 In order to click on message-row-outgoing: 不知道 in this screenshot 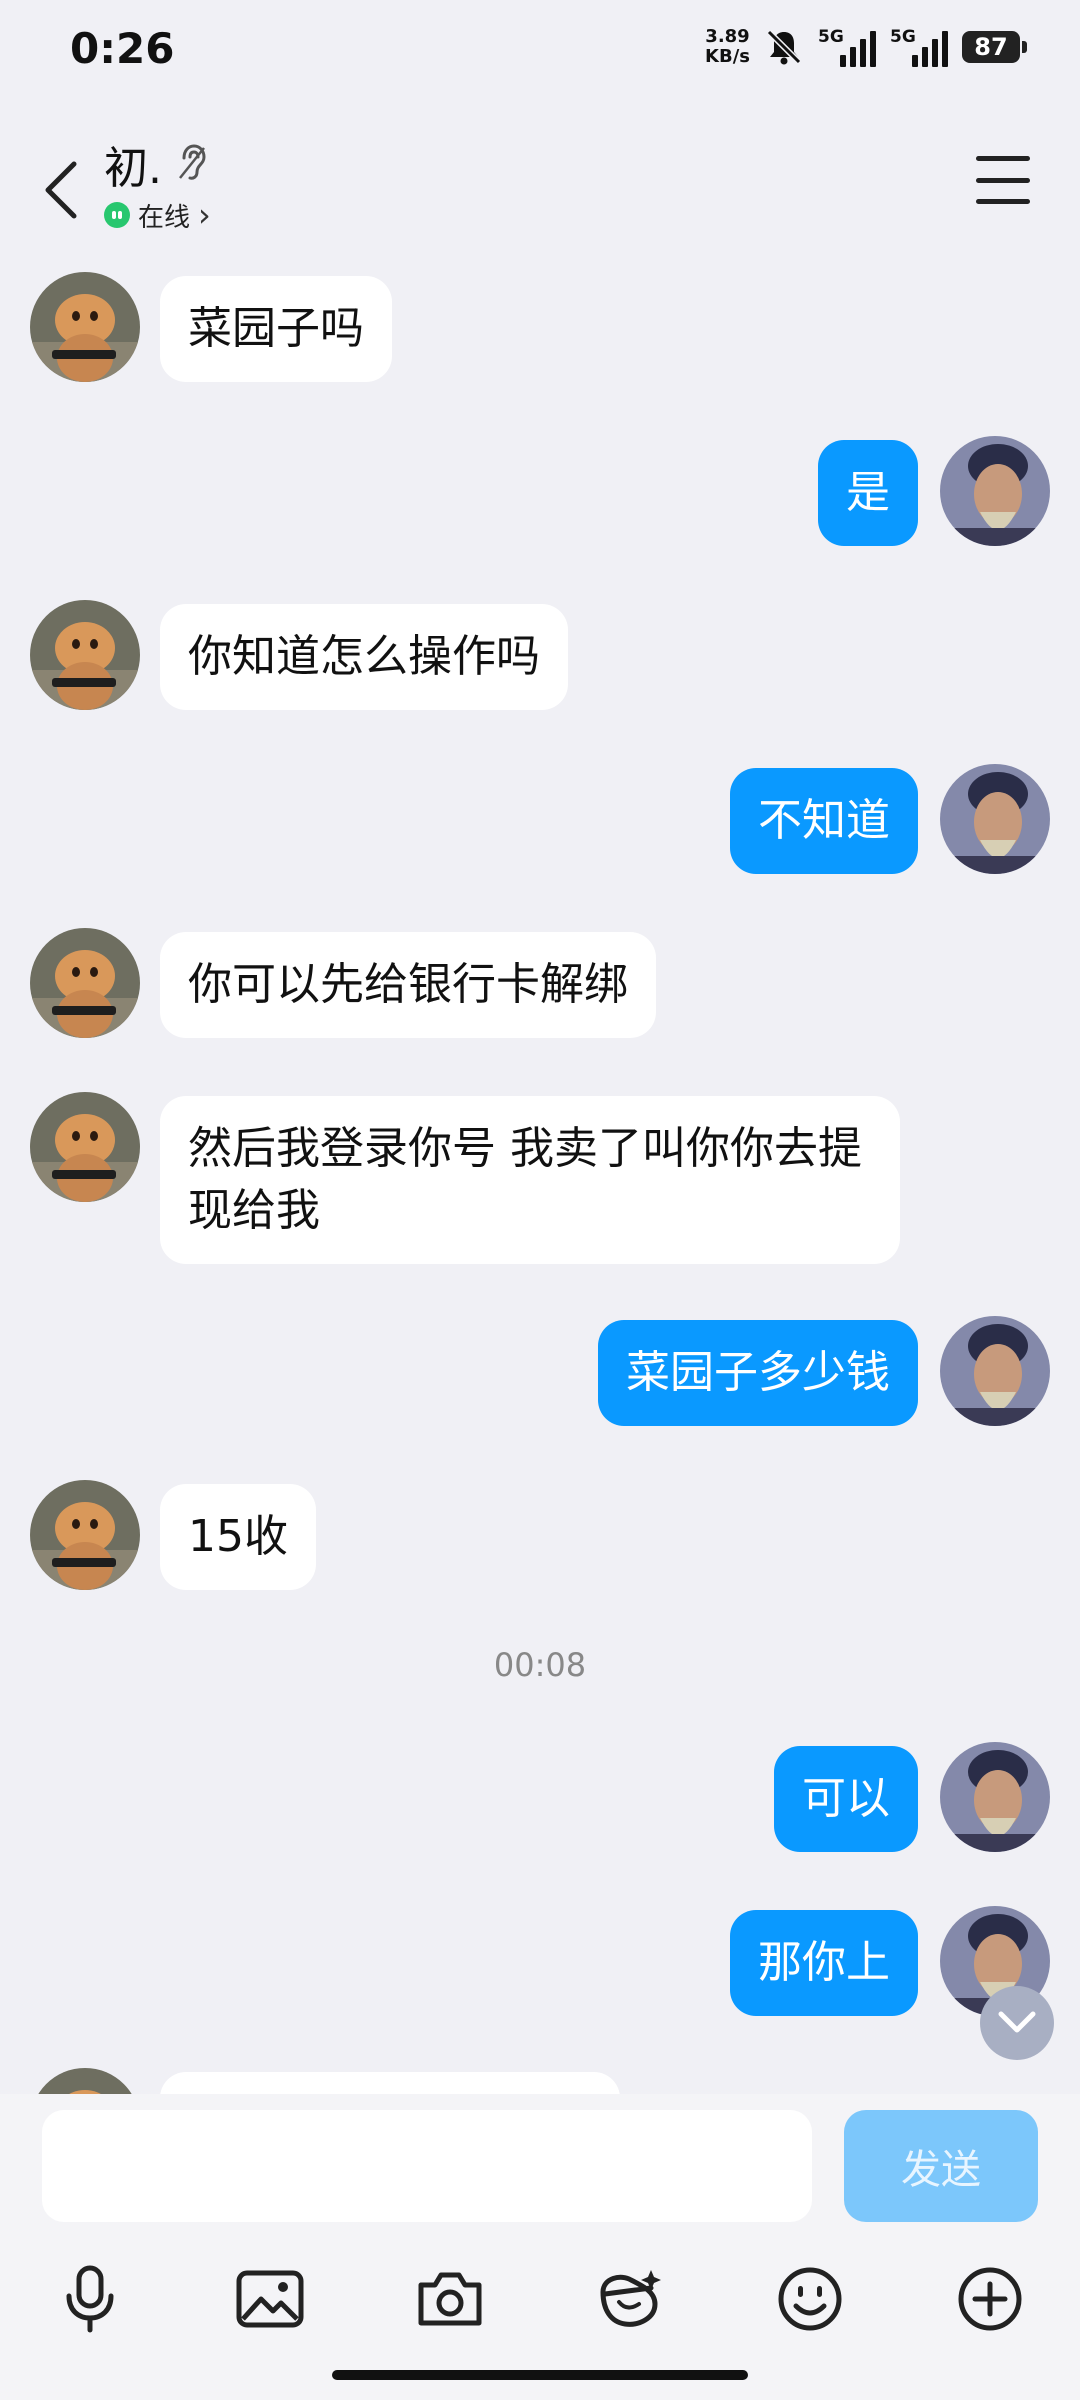, I will do `click(890, 819)`.